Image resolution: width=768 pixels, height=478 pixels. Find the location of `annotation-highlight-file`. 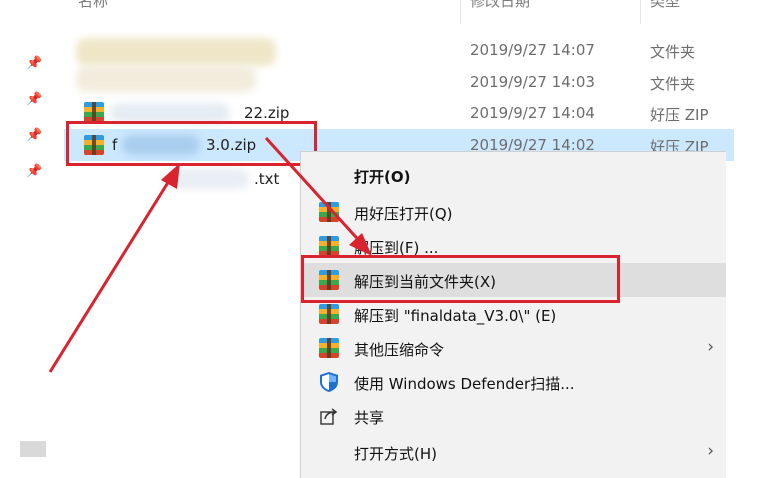

annotation-highlight-file is located at coordinates (191, 143).